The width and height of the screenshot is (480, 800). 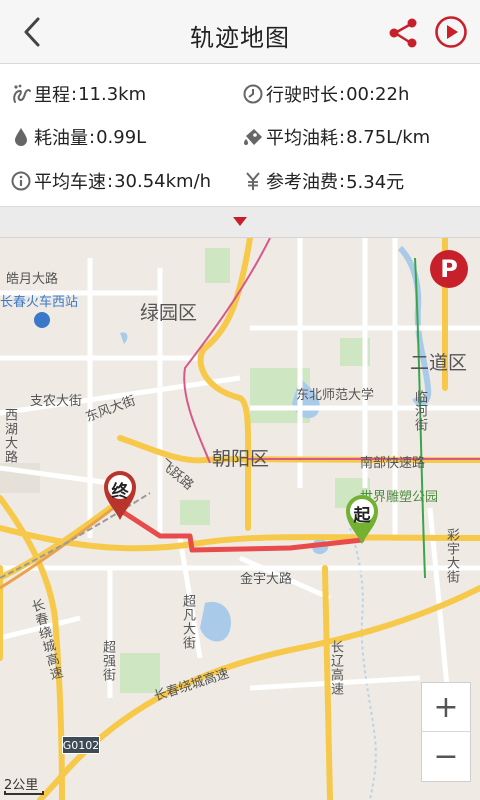 I want to click on zoom-controls: + −, so click(x=446, y=732).